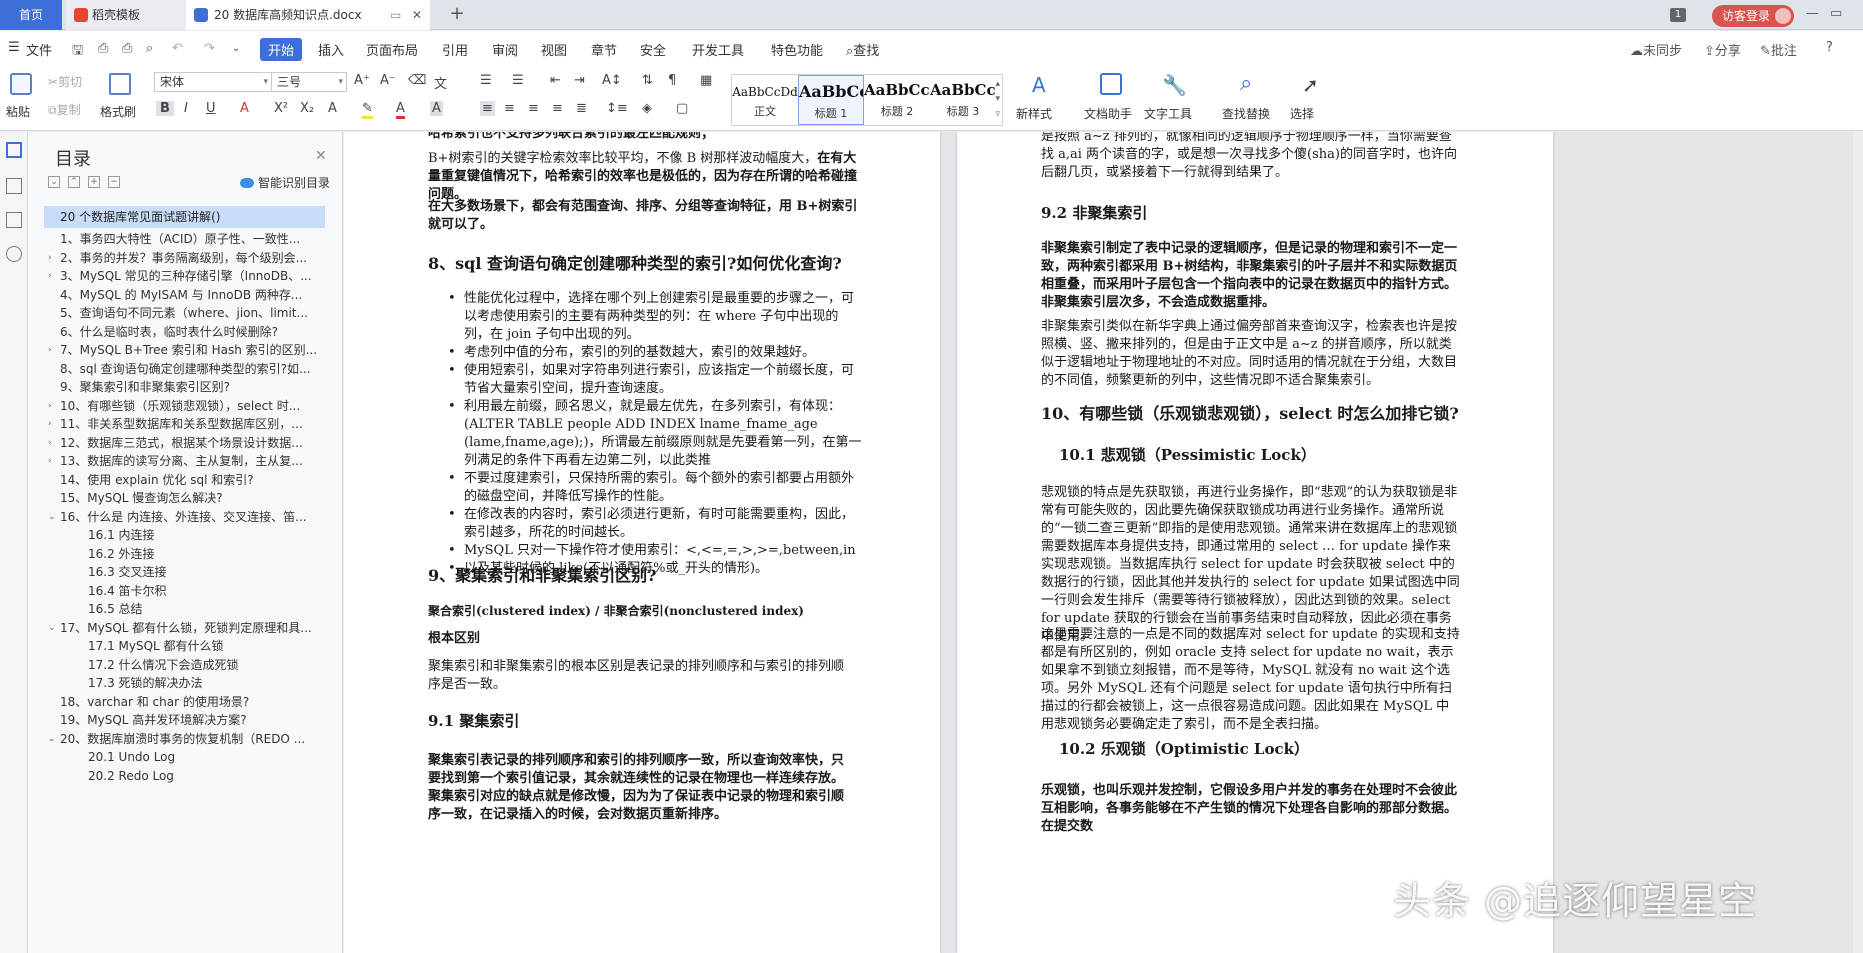 This screenshot has width=1863, height=953. I want to click on toc-item: 19、MySQL 高并发环境解决方案?, so click(185, 720).